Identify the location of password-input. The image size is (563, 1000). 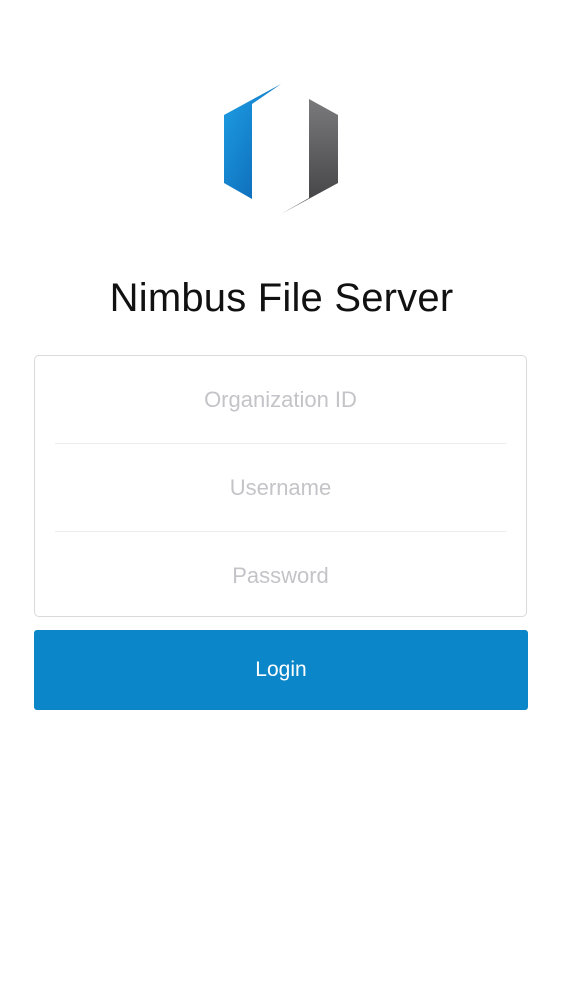
(280, 575).